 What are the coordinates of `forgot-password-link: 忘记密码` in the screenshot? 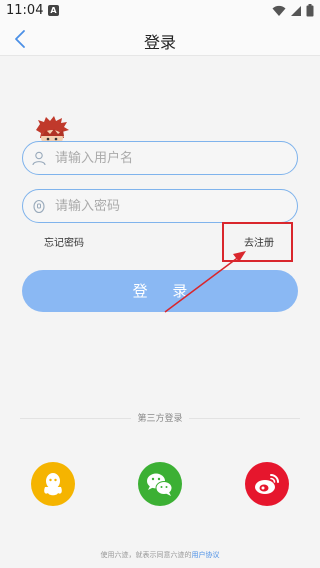 It's located at (64, 241).